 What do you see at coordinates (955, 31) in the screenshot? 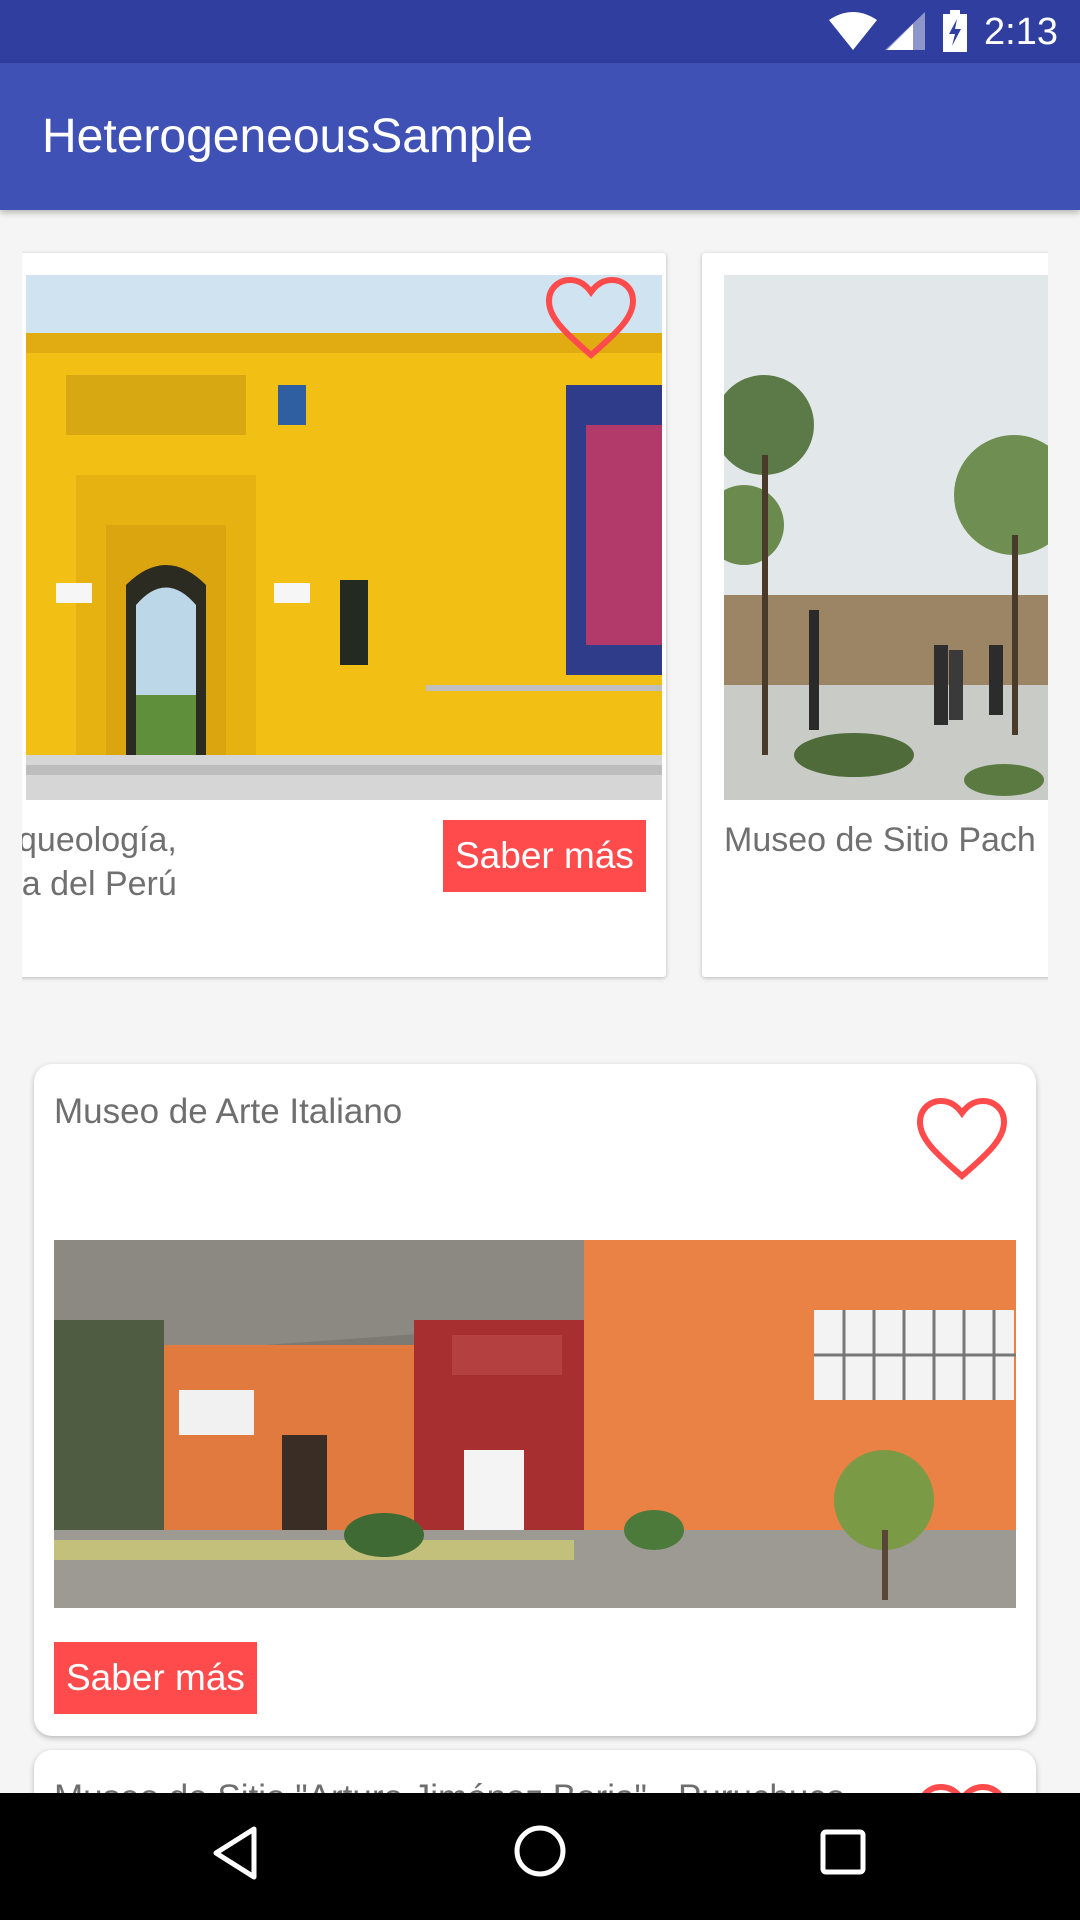
I see `battery-charging-icon` at bounding box center [955, 31].